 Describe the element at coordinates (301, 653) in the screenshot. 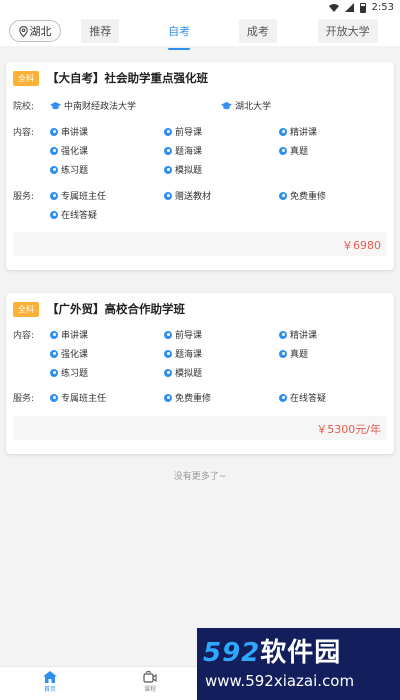

I see `watermark-brand-name: 软件园` at that location.